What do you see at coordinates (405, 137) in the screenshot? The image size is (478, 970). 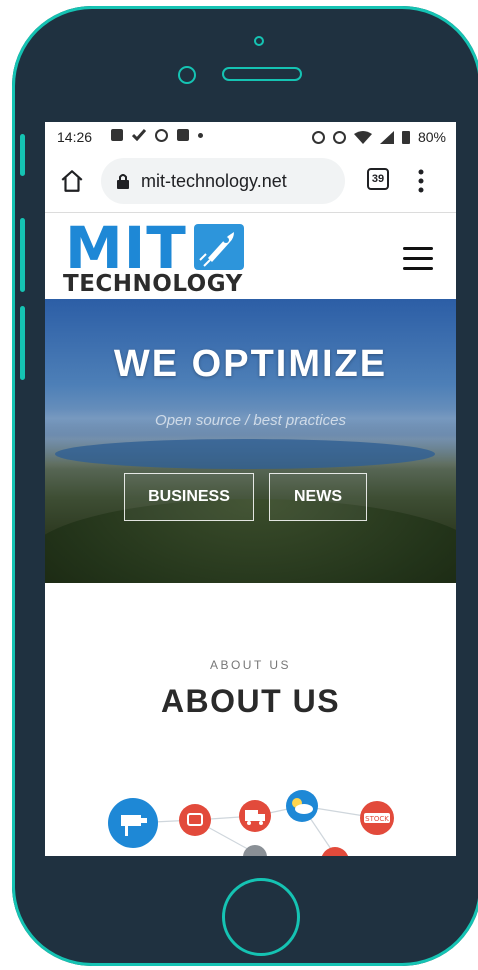 I see `battery-icon` at bounding box center [405, 137].